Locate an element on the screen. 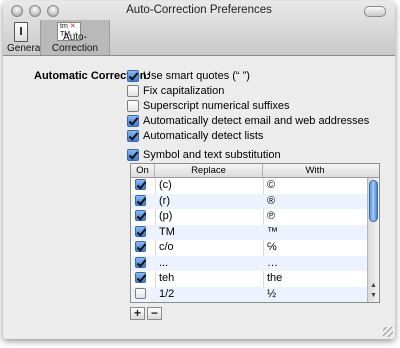 This screenshot has height=348, width=400. superscript-suffixes-label: Superscript numerical suffixes is located at coordinates (216, 106).